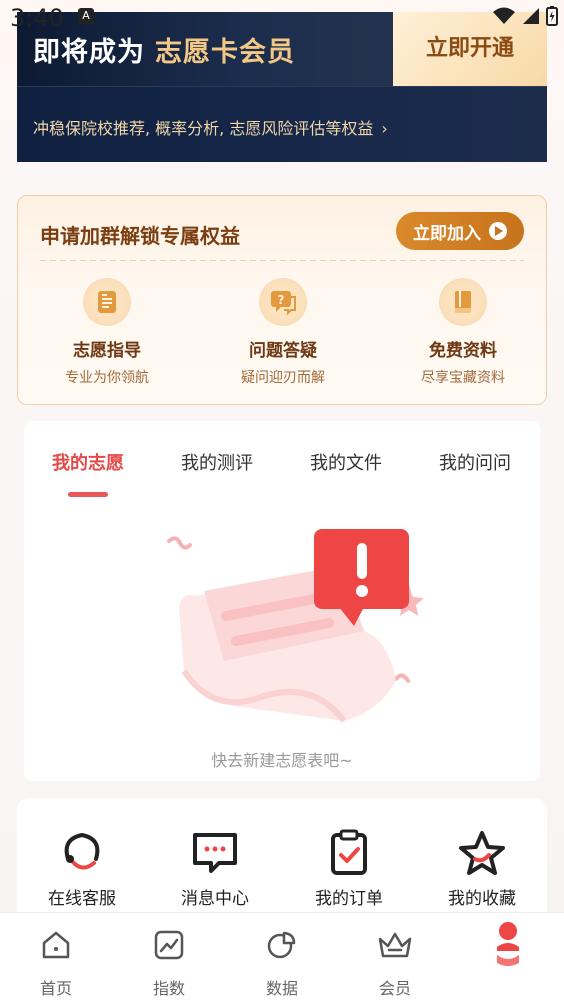 The image size is (564, 1004). I want to click on nav-member: 会员, so click(395, 963).